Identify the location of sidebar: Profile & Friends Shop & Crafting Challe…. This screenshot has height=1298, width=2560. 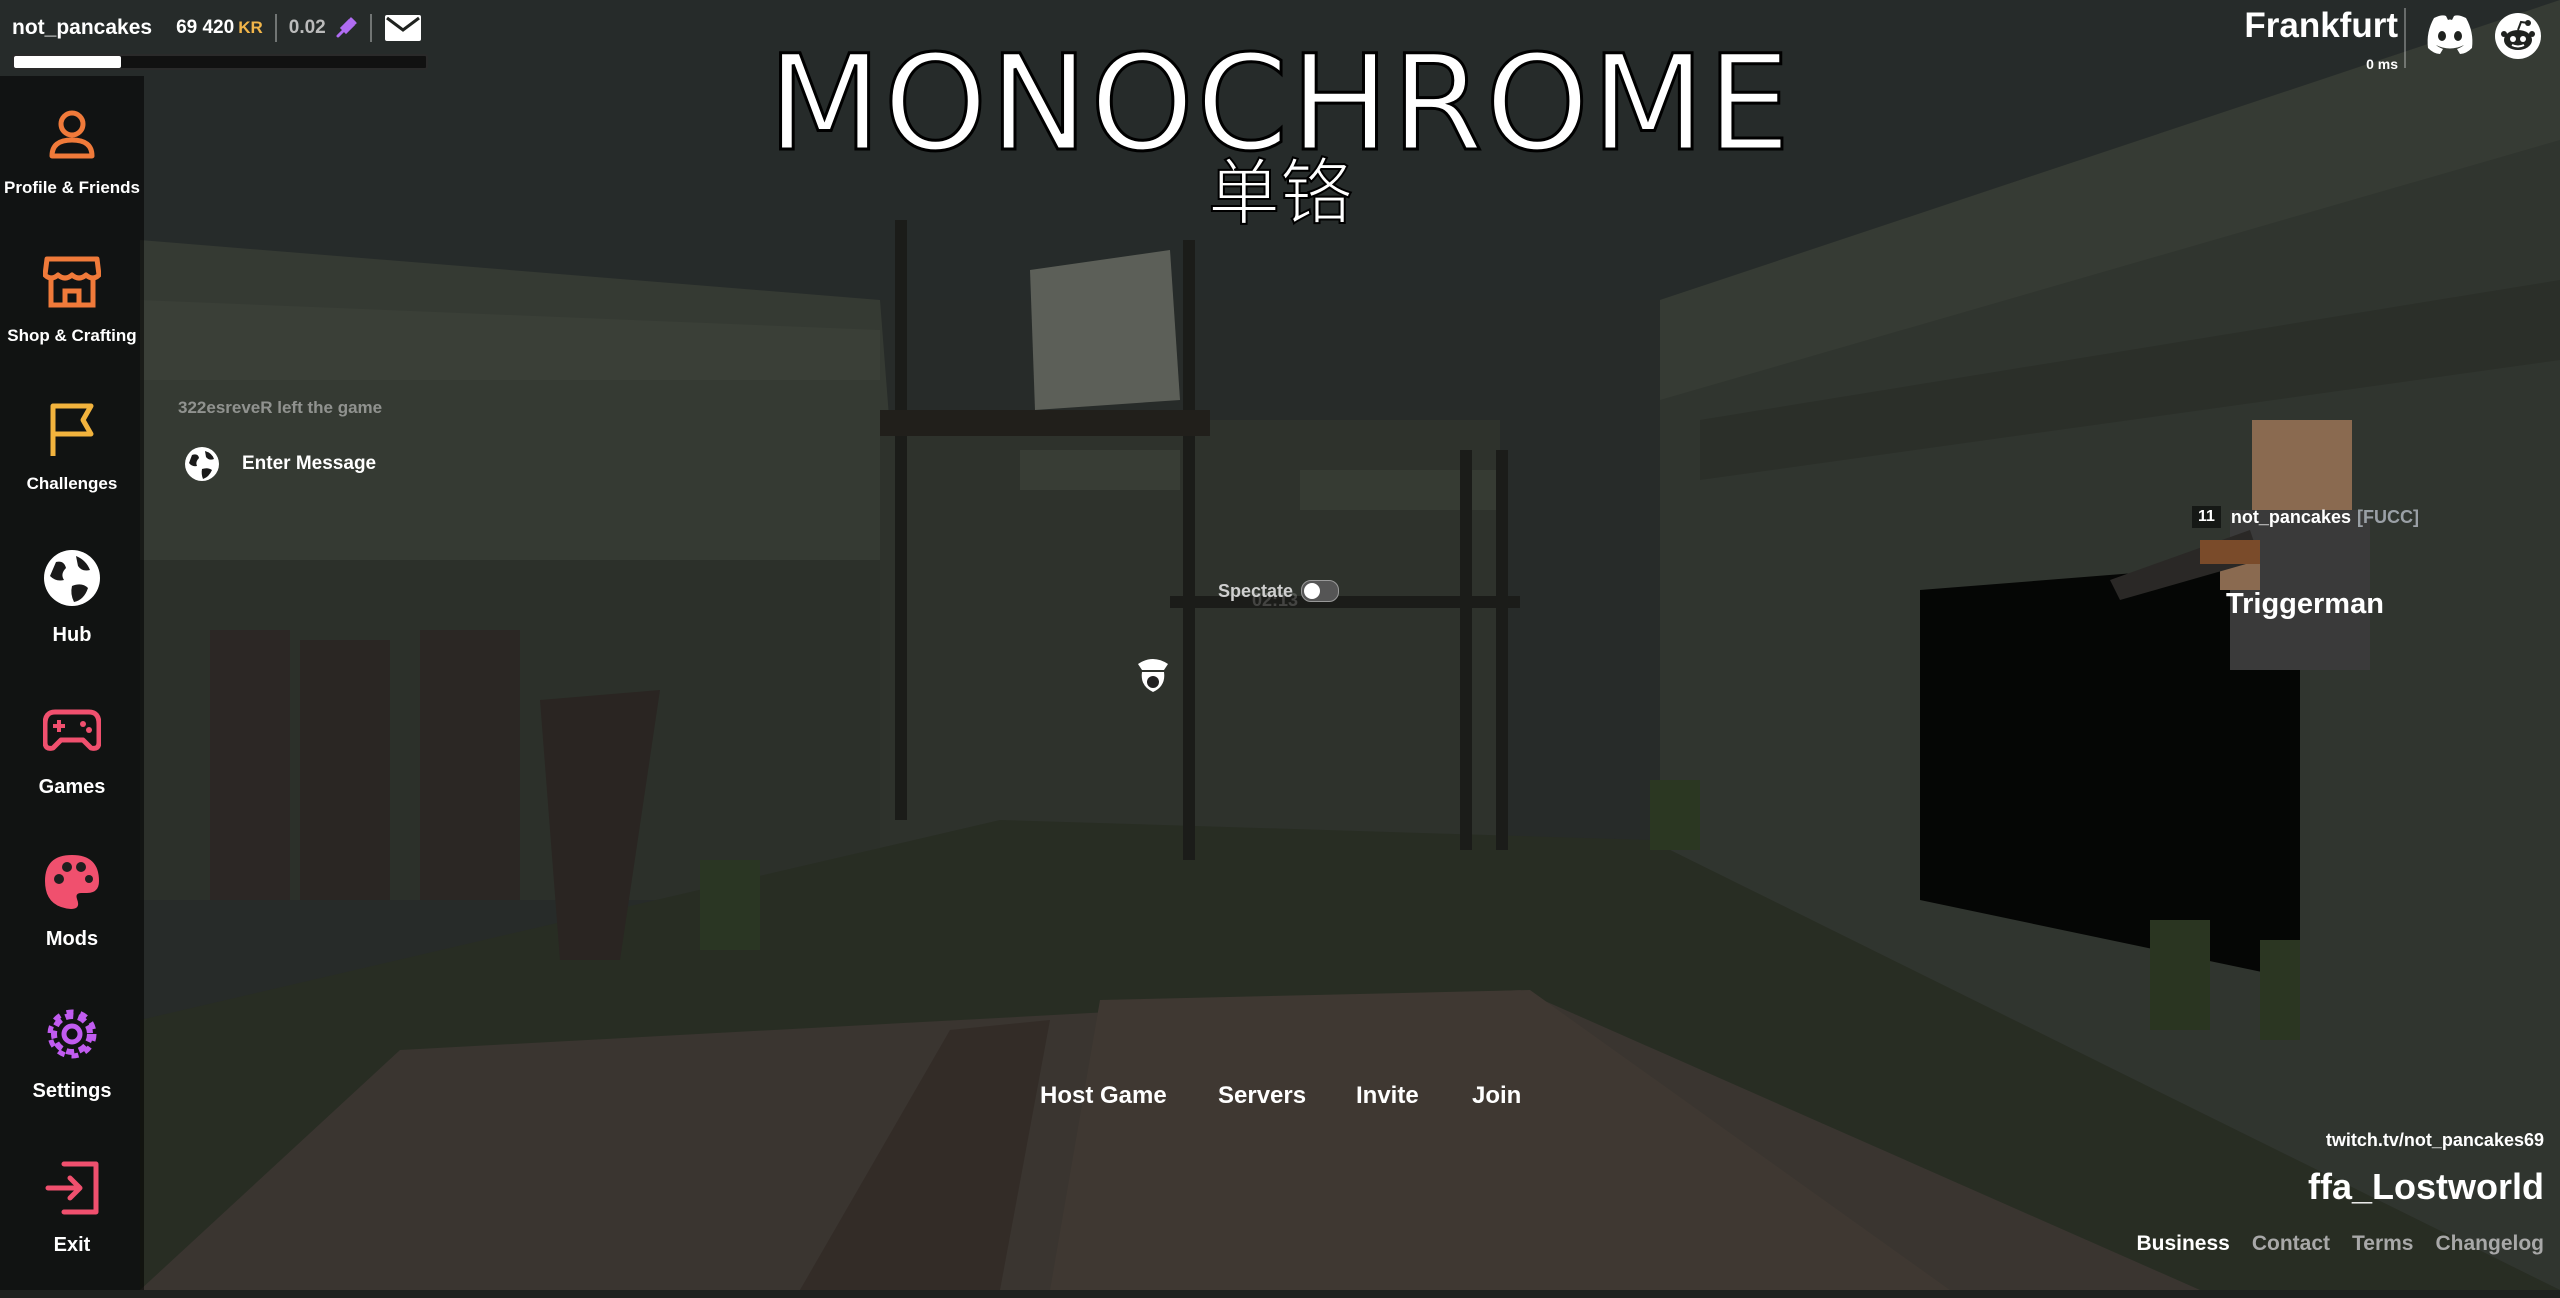
(72, 683).